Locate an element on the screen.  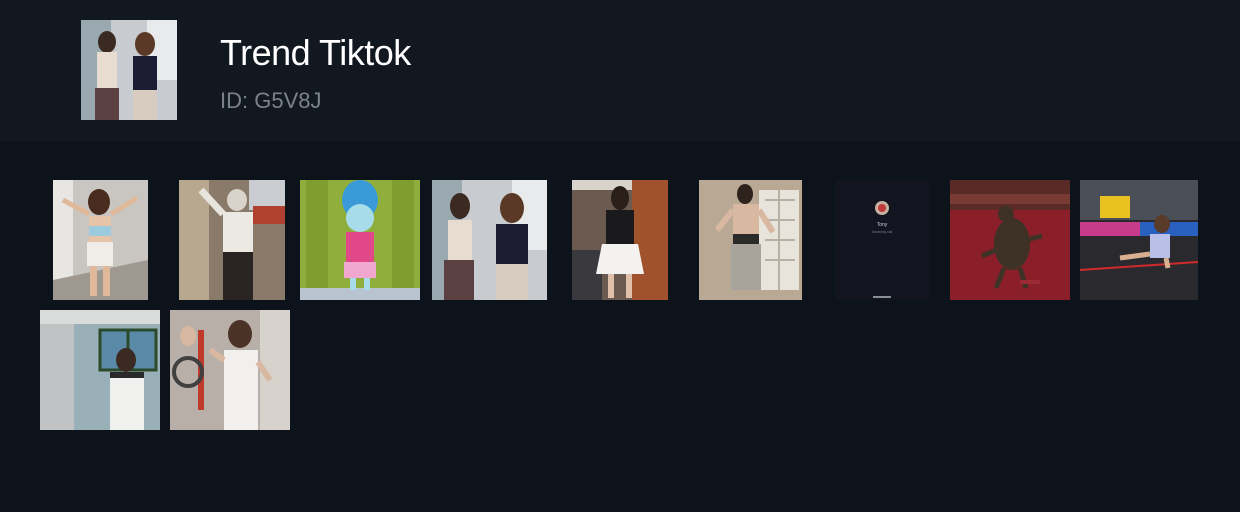
dog-red-carpet-icon is located at coordinates (1010, 240).